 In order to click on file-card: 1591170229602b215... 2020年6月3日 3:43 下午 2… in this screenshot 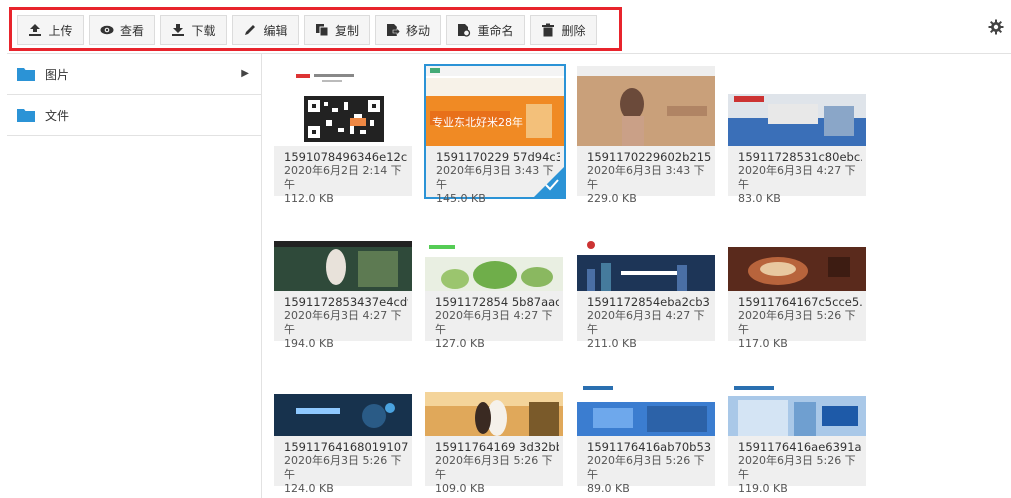, I will do `click(646, 135)`.